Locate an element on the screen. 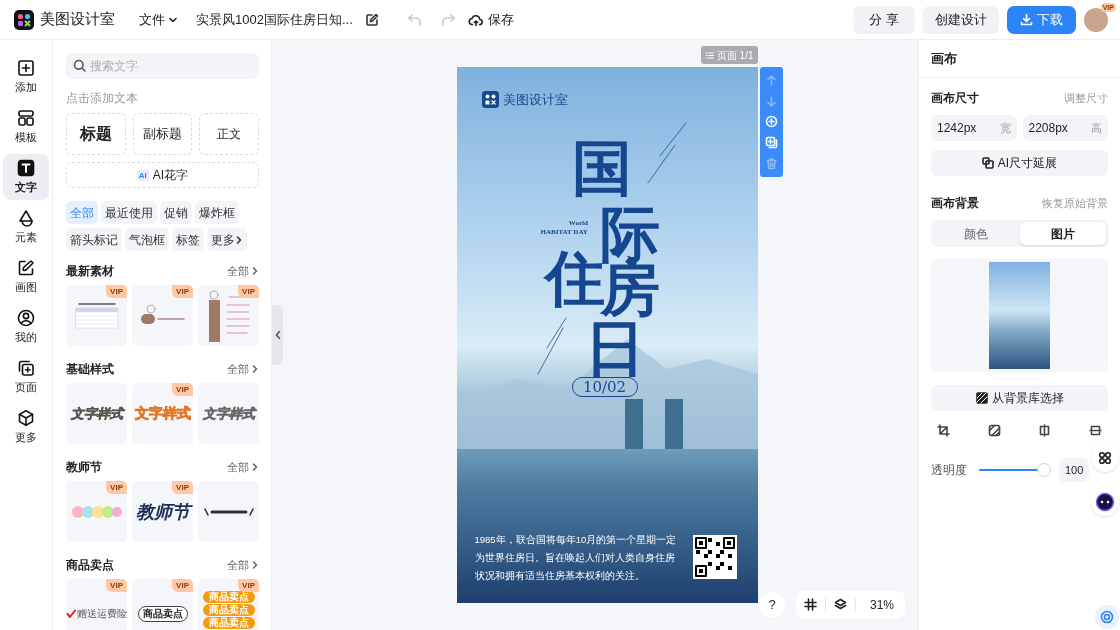 The height and width of the screenshot is (630, 1120). filter-chip: 最近使用 is located at coordinates (129, 212).